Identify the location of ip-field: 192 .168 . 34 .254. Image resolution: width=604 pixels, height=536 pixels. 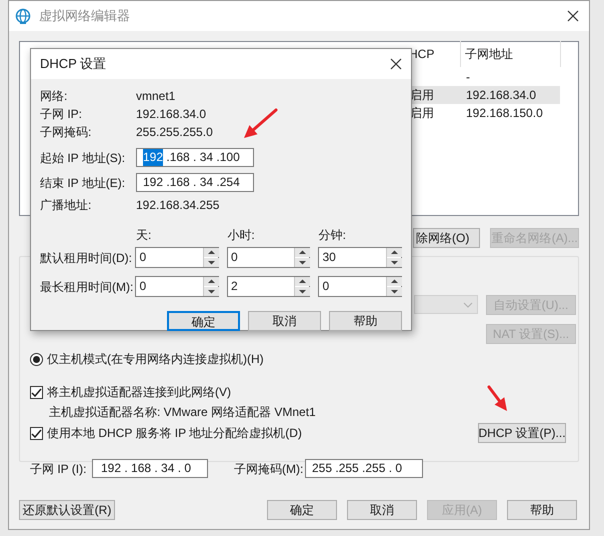
(195, 182).